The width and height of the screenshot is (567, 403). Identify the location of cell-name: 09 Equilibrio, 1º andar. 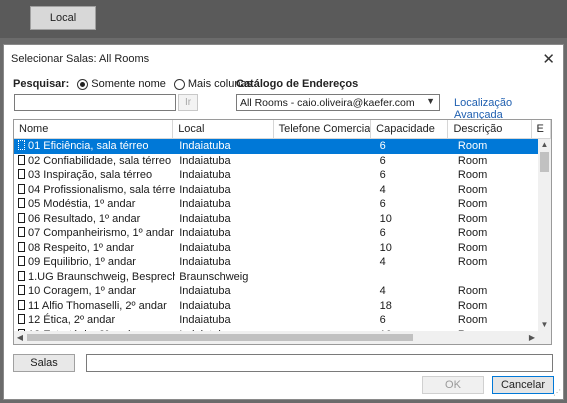
(94, 262).